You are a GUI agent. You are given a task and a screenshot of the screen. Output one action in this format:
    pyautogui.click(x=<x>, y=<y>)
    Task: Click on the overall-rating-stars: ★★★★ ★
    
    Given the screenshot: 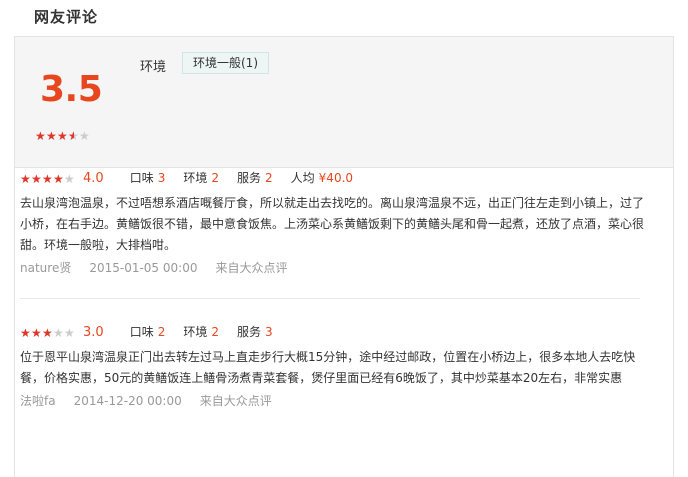 What is the action you would take?
    pyautogui.click(x=62, y=135)
    